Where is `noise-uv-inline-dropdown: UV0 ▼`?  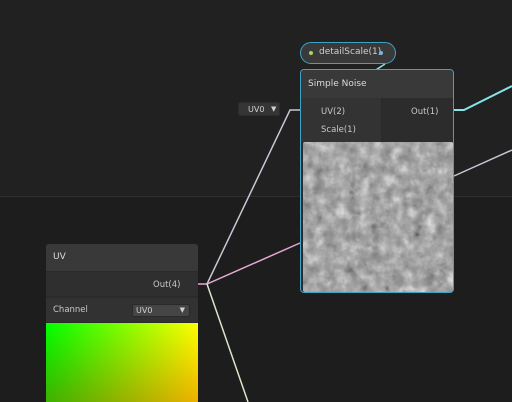
noise-uv-inline-dropdown: UV0 ▼ is located at coordinates (259, 109).